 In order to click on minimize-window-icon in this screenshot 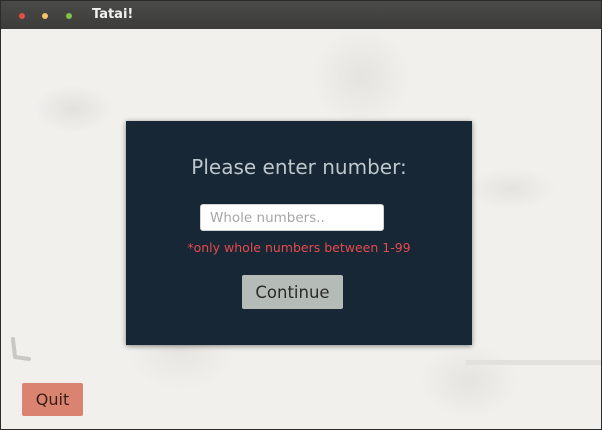, I will do `click(45, 16)`.